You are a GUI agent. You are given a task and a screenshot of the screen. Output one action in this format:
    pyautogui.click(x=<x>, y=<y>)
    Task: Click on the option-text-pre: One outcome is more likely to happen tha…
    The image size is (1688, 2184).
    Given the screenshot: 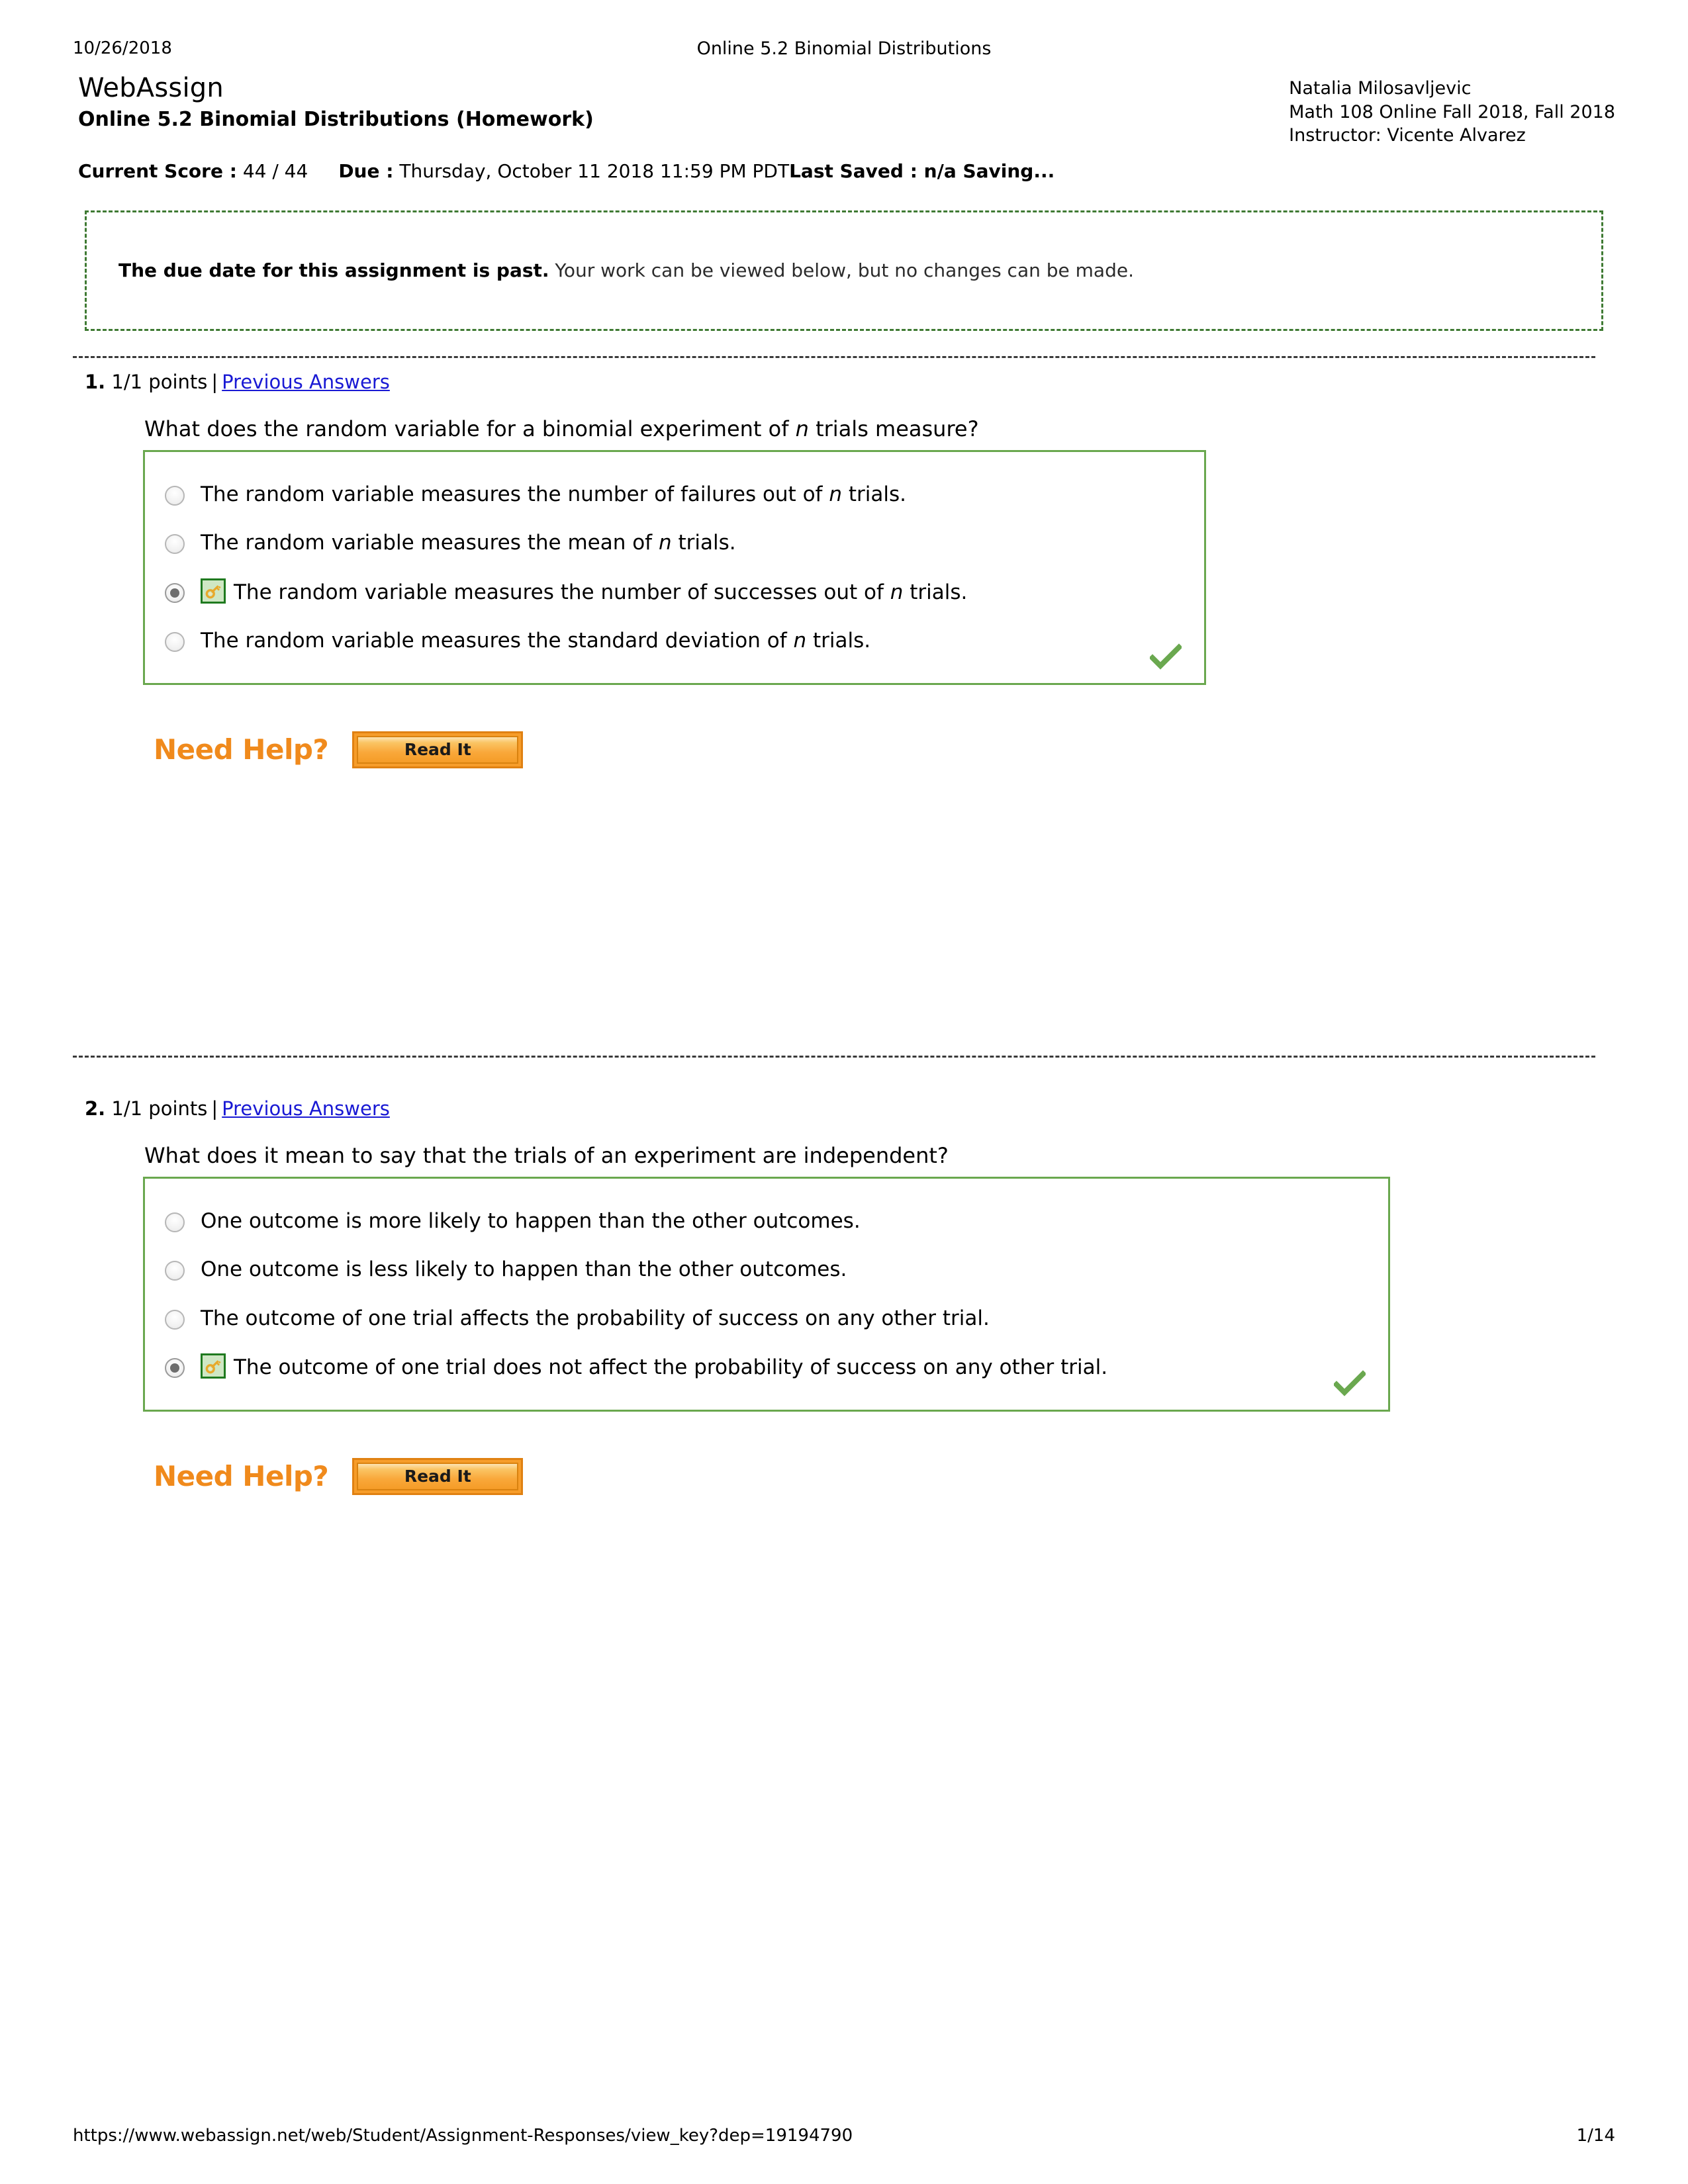 What is the action you would take?
    pyautogui.click(x=531, y=1220)
    